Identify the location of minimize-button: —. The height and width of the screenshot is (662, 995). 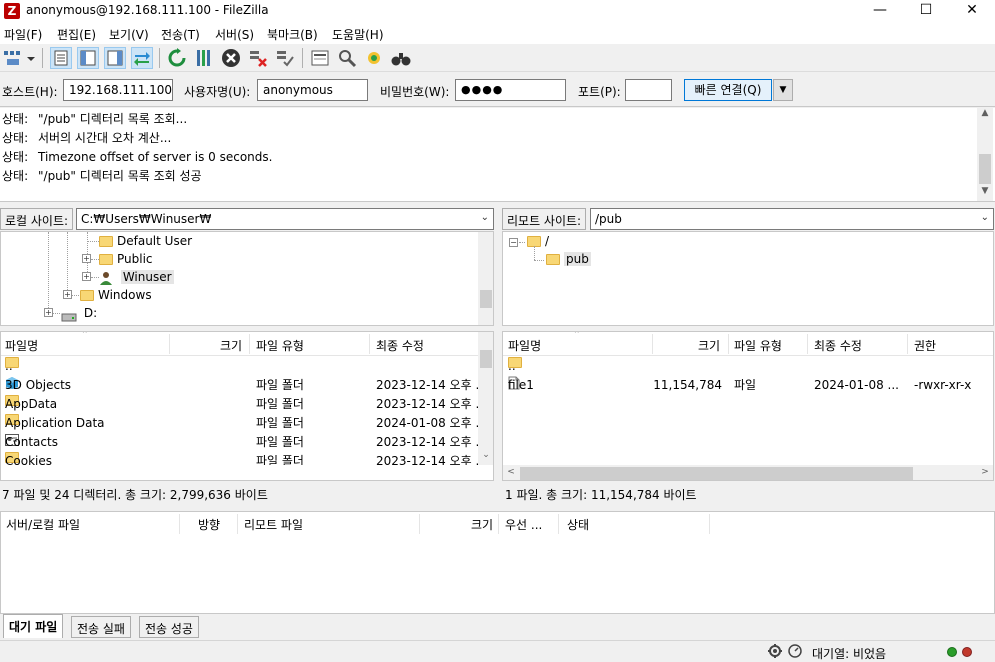
(880, 11).